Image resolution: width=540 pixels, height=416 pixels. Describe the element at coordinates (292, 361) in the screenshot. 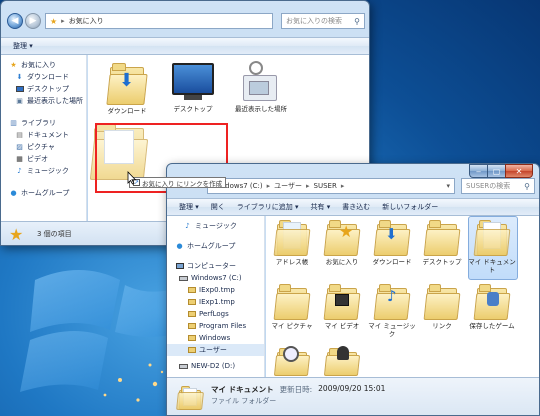

I see `tile-searches` at that location.